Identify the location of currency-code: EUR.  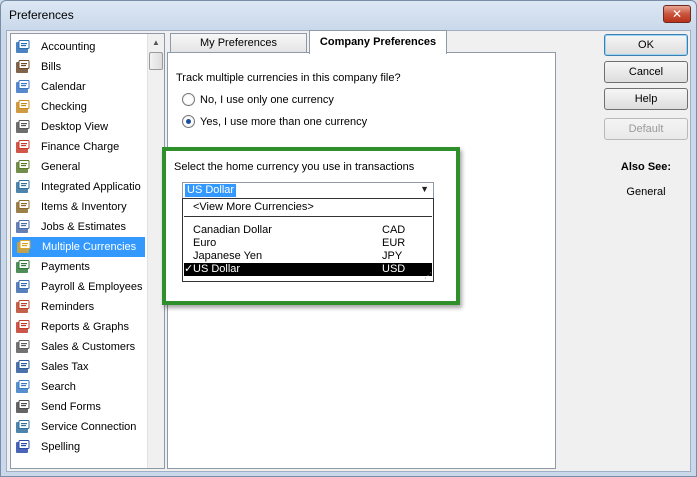
(394, 243).